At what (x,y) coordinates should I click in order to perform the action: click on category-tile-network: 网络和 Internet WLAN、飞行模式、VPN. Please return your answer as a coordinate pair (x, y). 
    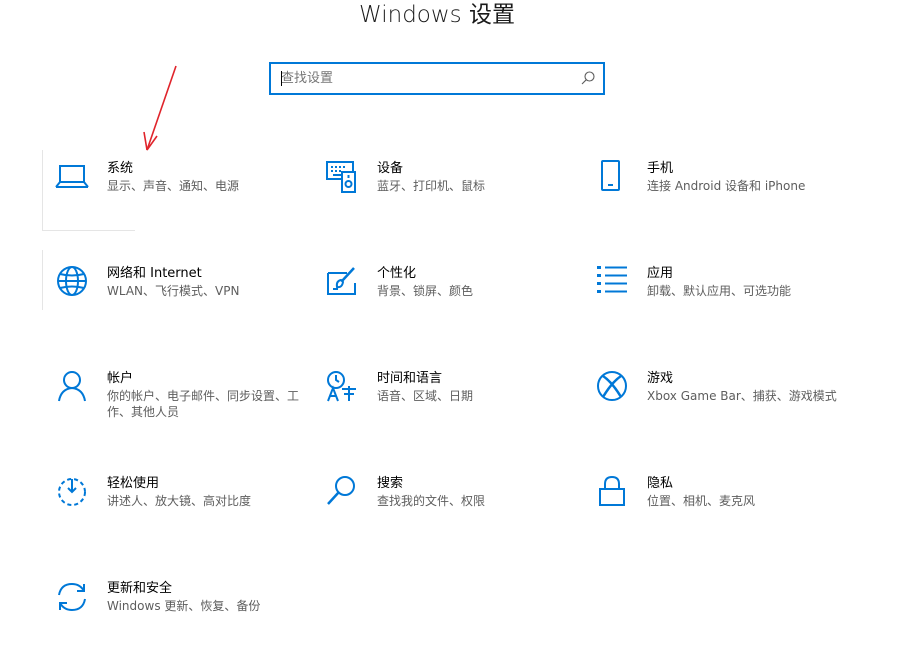
    Looking at the image, I should click on (185, 300).